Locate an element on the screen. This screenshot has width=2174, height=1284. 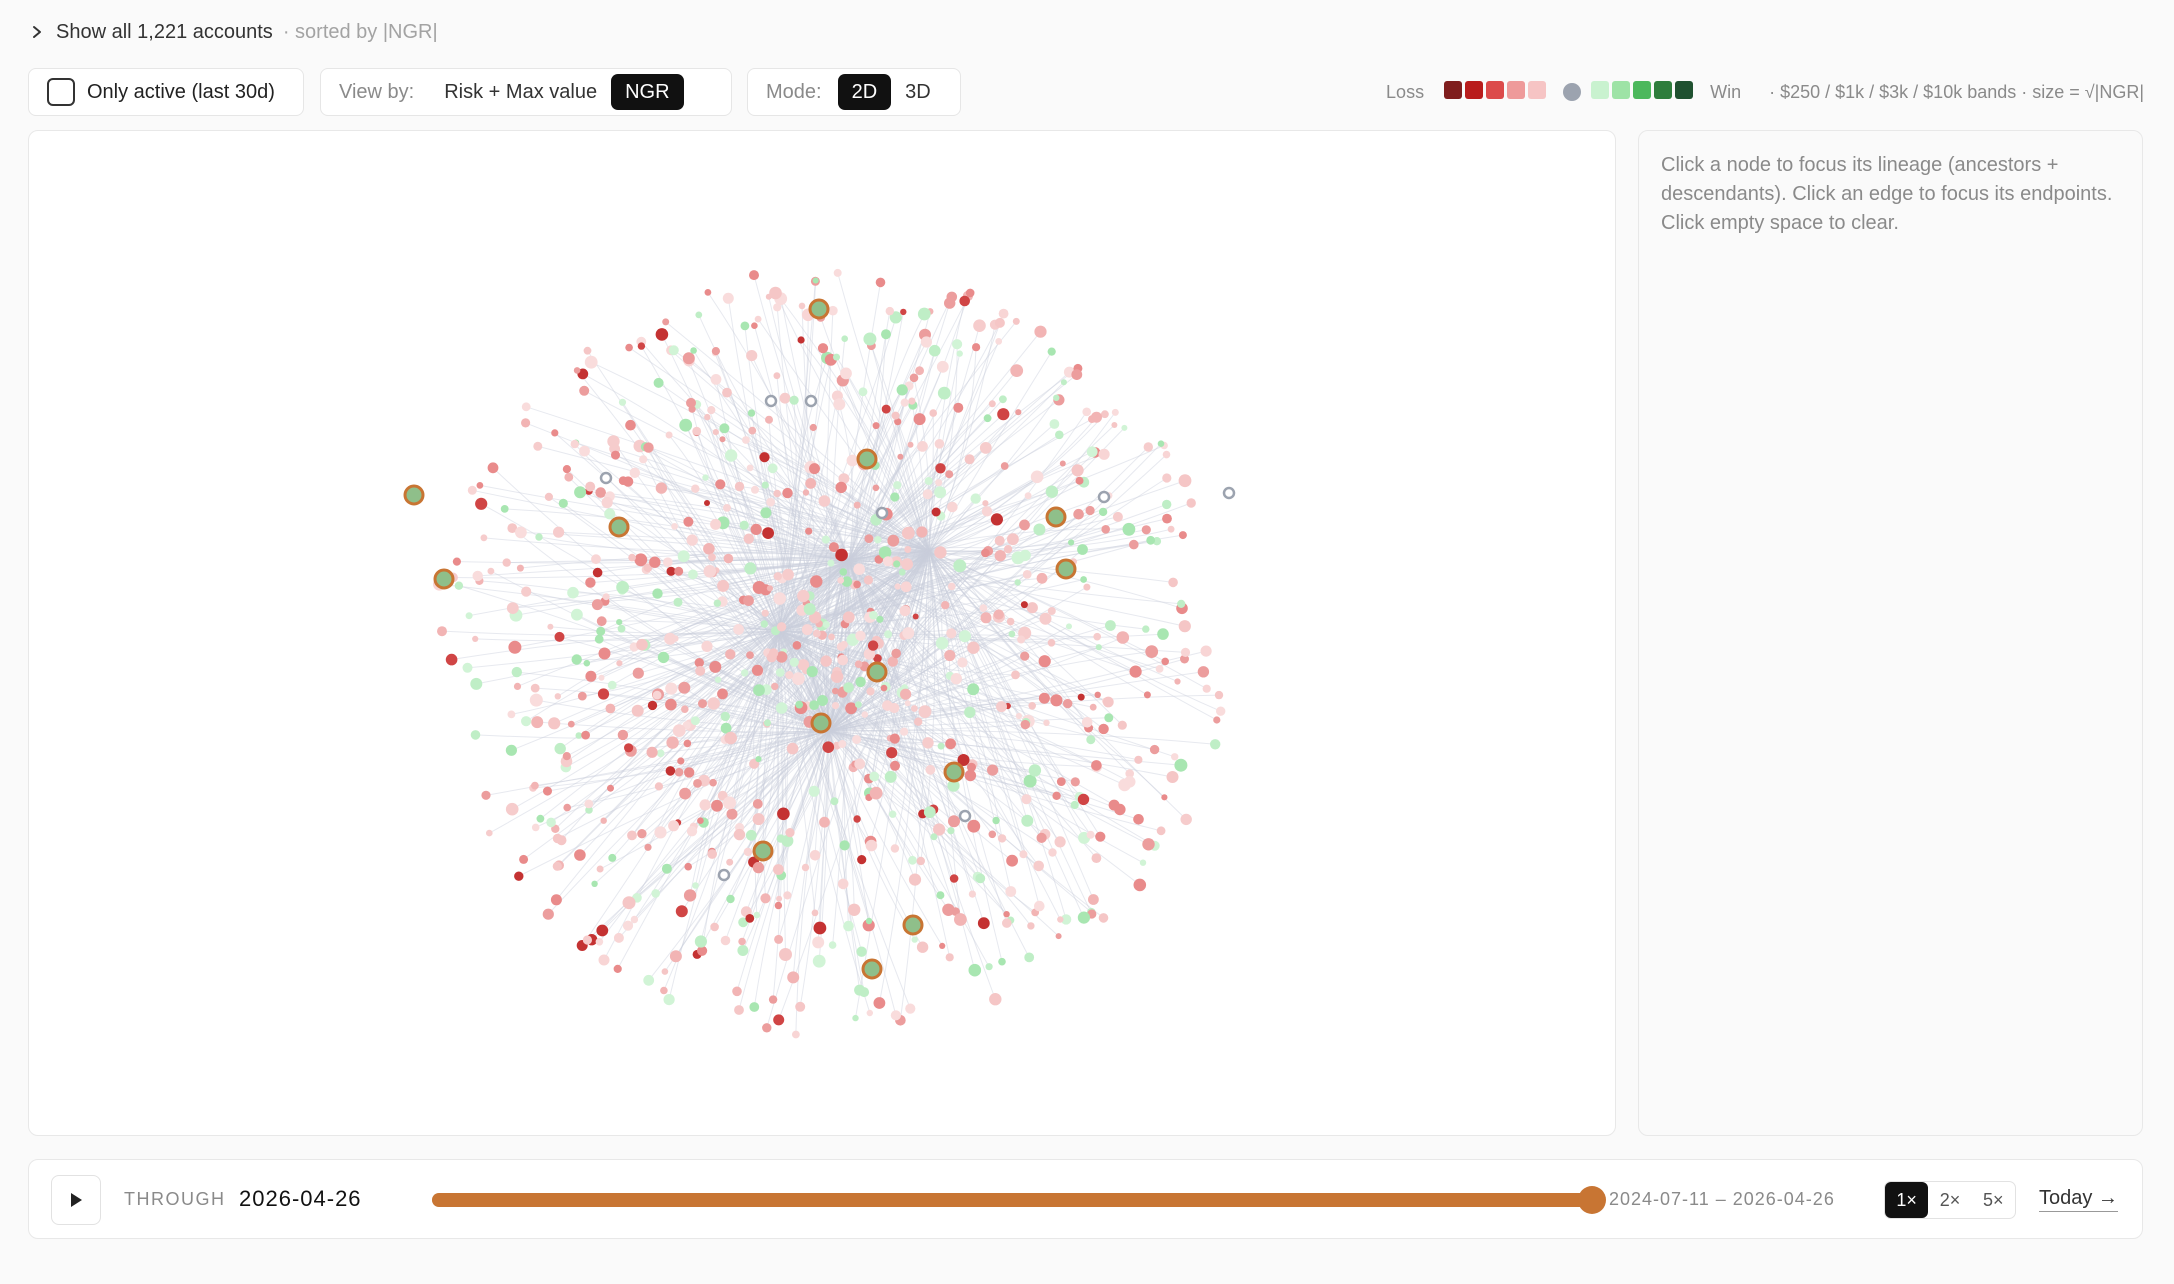
speed-1x: 1× is located at coordinates (1907, 1200).